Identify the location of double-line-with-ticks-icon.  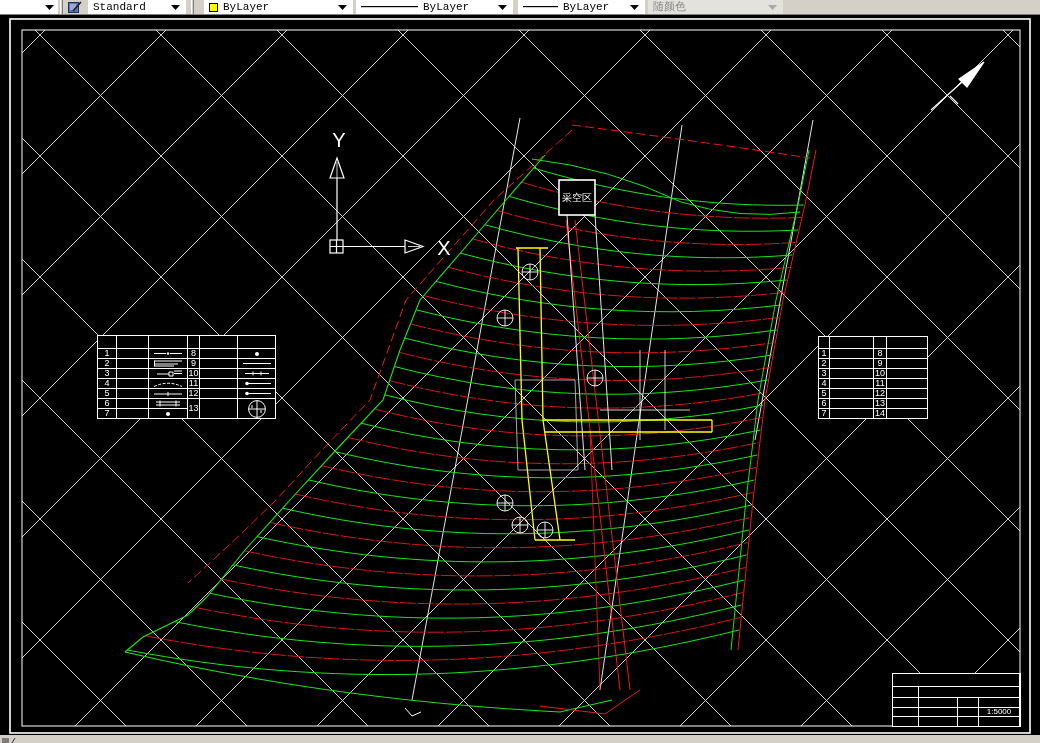
(168, 403).